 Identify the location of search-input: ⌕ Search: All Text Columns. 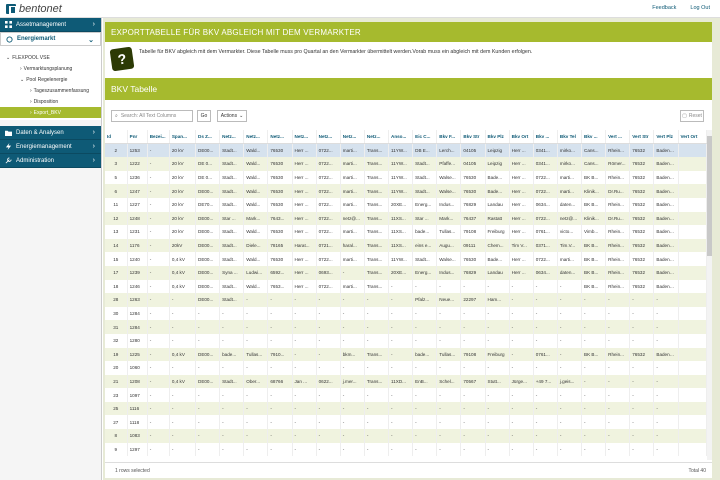
(152, 116).